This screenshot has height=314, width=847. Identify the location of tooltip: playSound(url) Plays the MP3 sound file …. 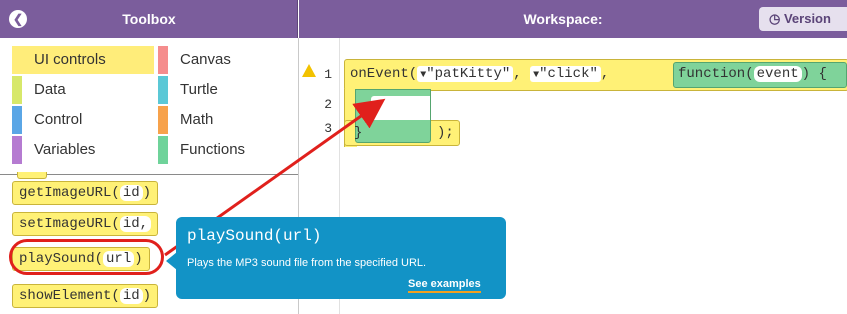
(341, 258).